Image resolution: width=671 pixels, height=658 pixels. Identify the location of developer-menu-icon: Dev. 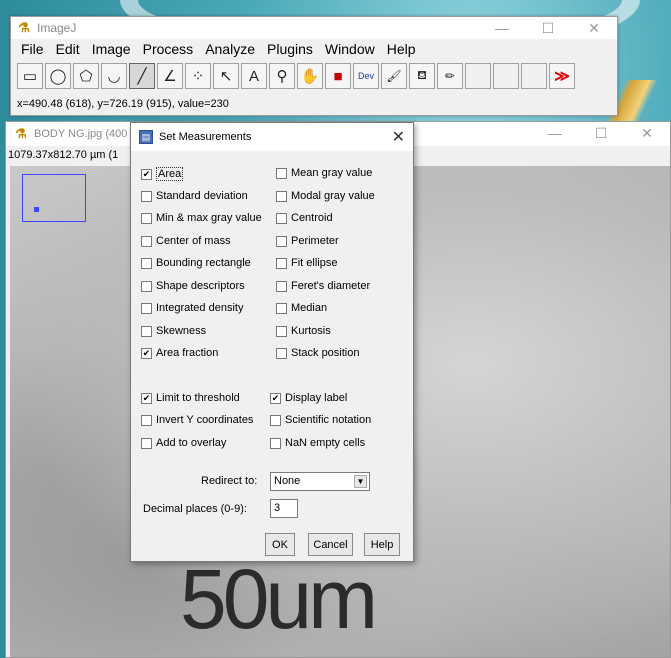
(366, 76).